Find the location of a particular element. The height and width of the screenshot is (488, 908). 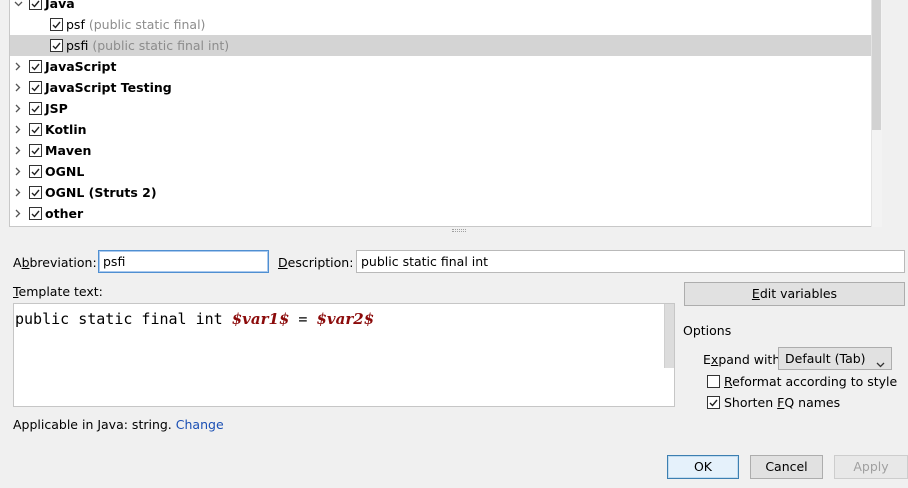

ok-button: OK is located at coordinates (703, 467).